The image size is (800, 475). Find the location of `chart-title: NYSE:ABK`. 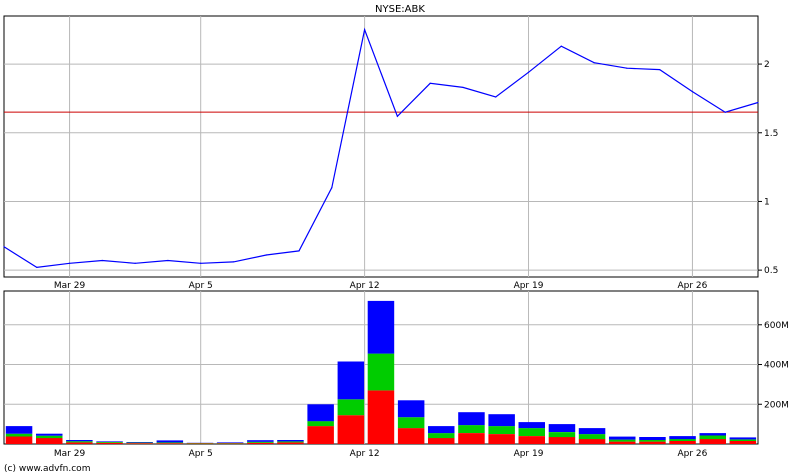

chart-title: NYSE:ABK is located at coordinates (400, 9).